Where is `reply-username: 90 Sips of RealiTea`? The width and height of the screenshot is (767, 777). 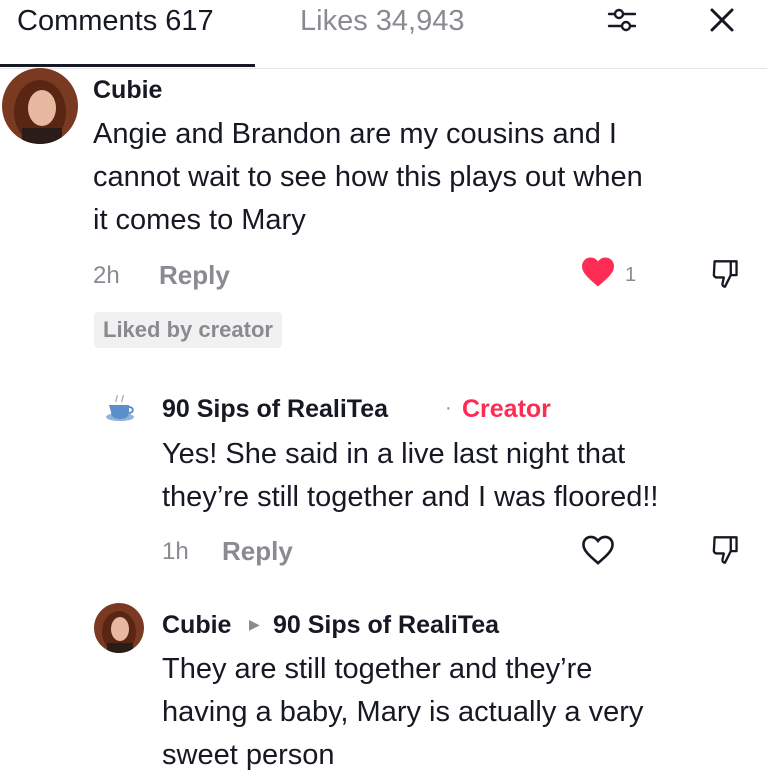 reply-username: 90 Sips of RealiTea is located at coordinates (275, 409).